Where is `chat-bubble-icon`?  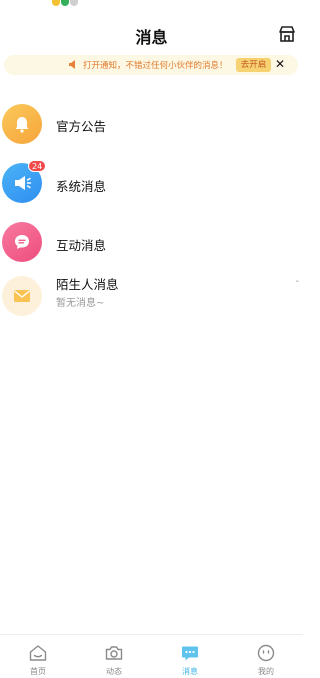 chat-bubble-icon is located at coordinates (22, 242).